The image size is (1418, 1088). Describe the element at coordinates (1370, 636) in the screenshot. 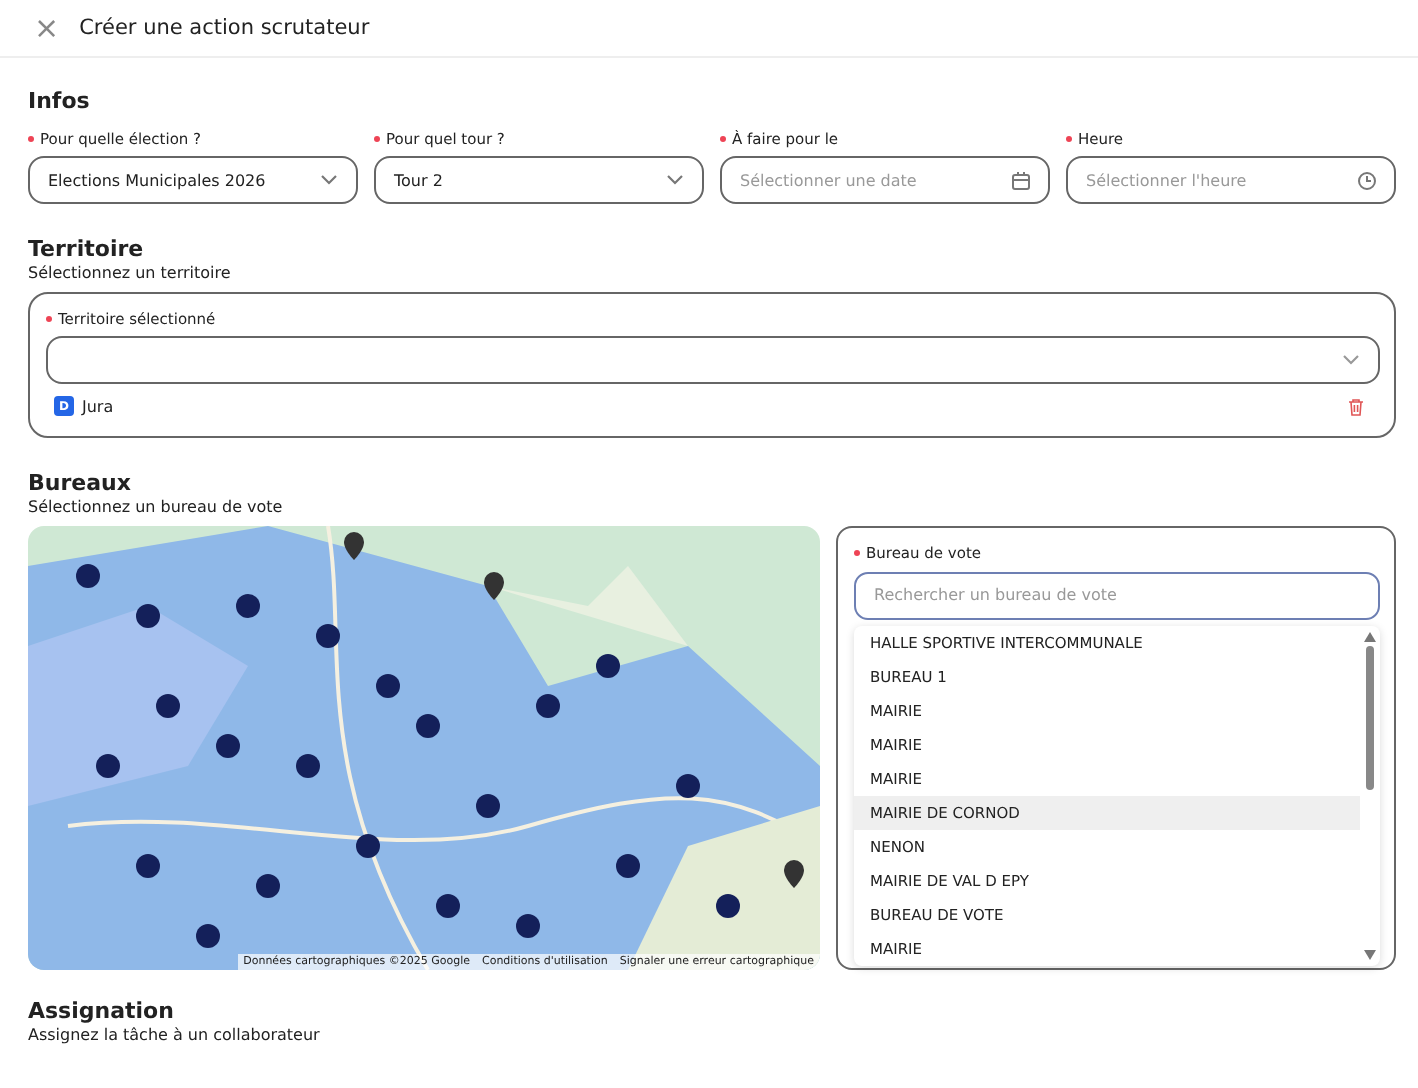

I see `scroll-up-icon` at that location.